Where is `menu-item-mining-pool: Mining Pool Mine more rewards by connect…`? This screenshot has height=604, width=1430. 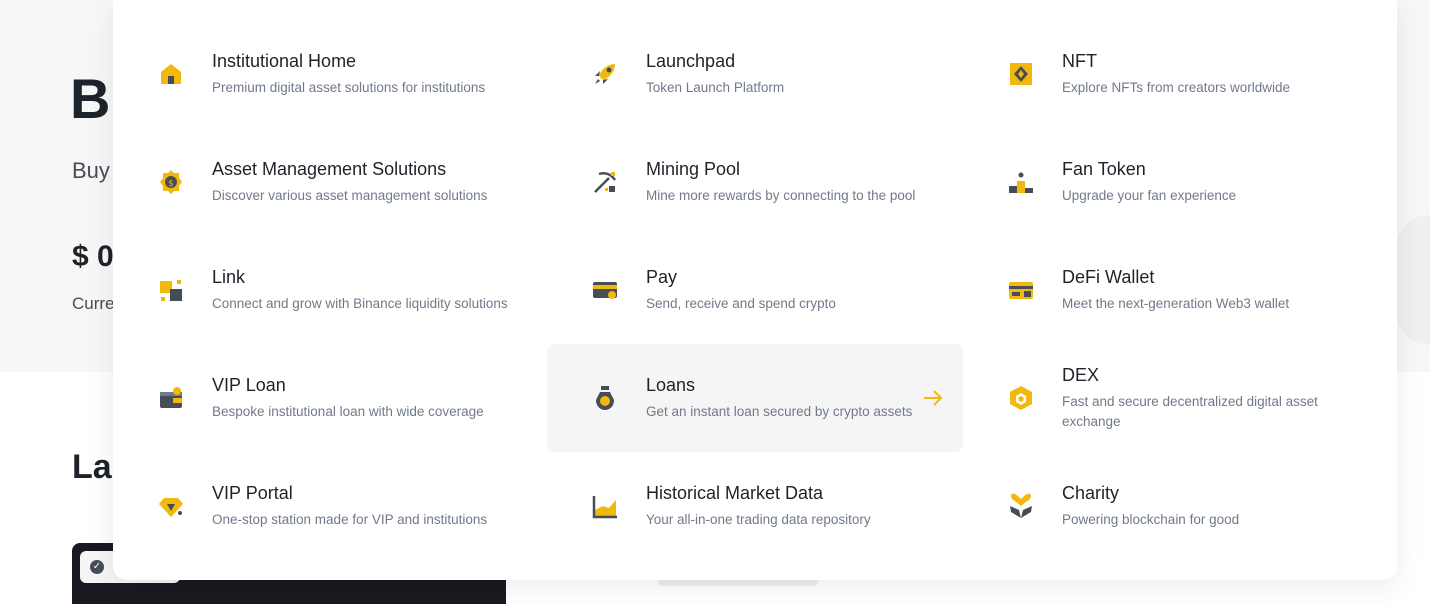 menu-item-mining-pool: Mining Pool Mine more rewards by connect… is located at coordinates (755, 182).